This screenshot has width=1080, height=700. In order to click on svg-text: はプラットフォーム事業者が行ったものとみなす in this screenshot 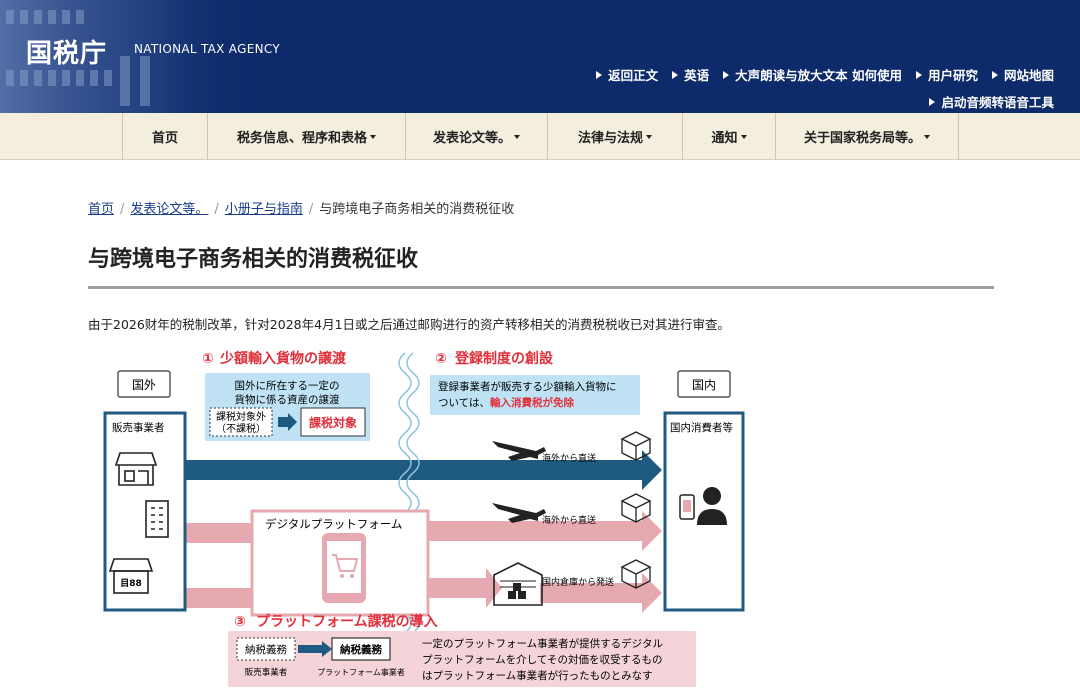, I will do `click(537, 675)`.